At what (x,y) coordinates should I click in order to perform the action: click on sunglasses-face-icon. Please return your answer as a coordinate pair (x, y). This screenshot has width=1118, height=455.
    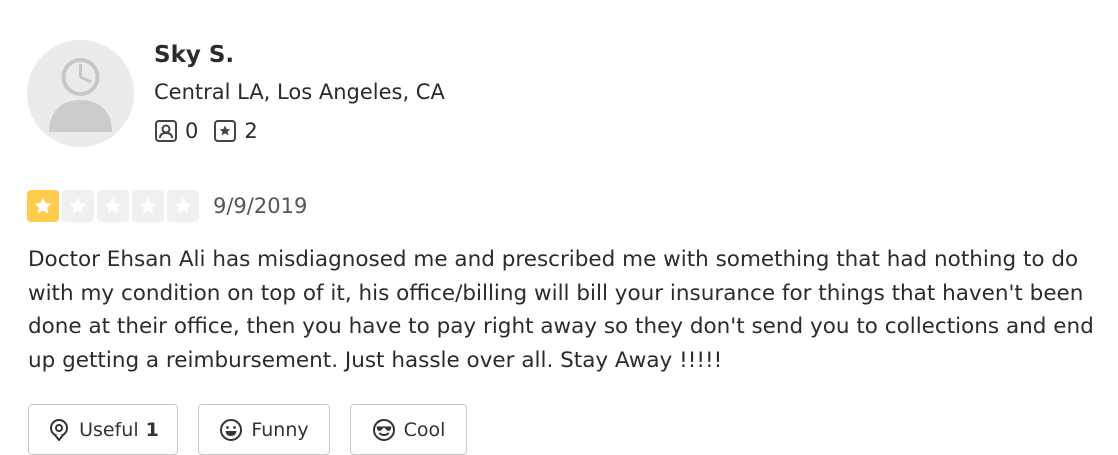
    Looking at the image, I should click on (383, 429).